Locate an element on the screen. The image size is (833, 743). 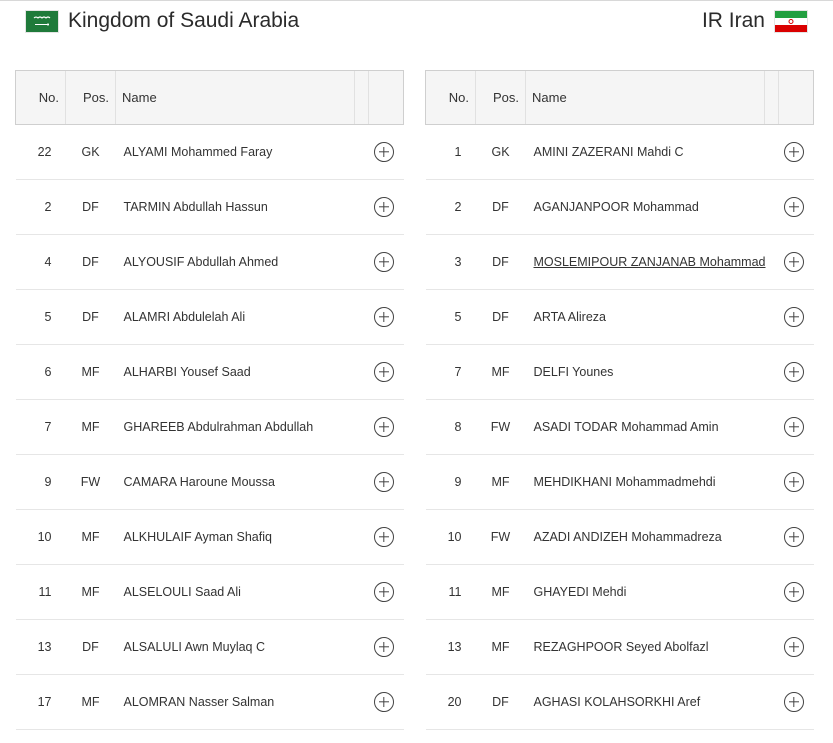
away-team-header: IR Iran is located at coordinates (754, 21).